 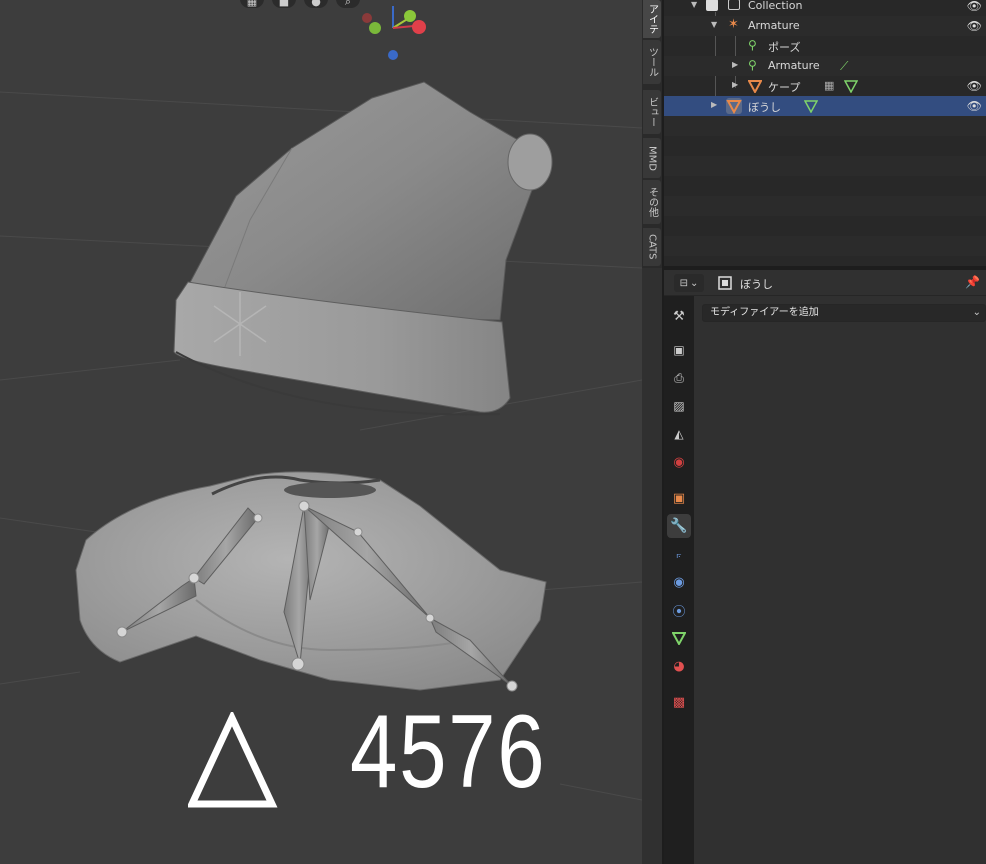 What do you see at coordinates (972, 282) in the screenshot?
I see `pin-icon: 📌` at bounding box center [972, 282].